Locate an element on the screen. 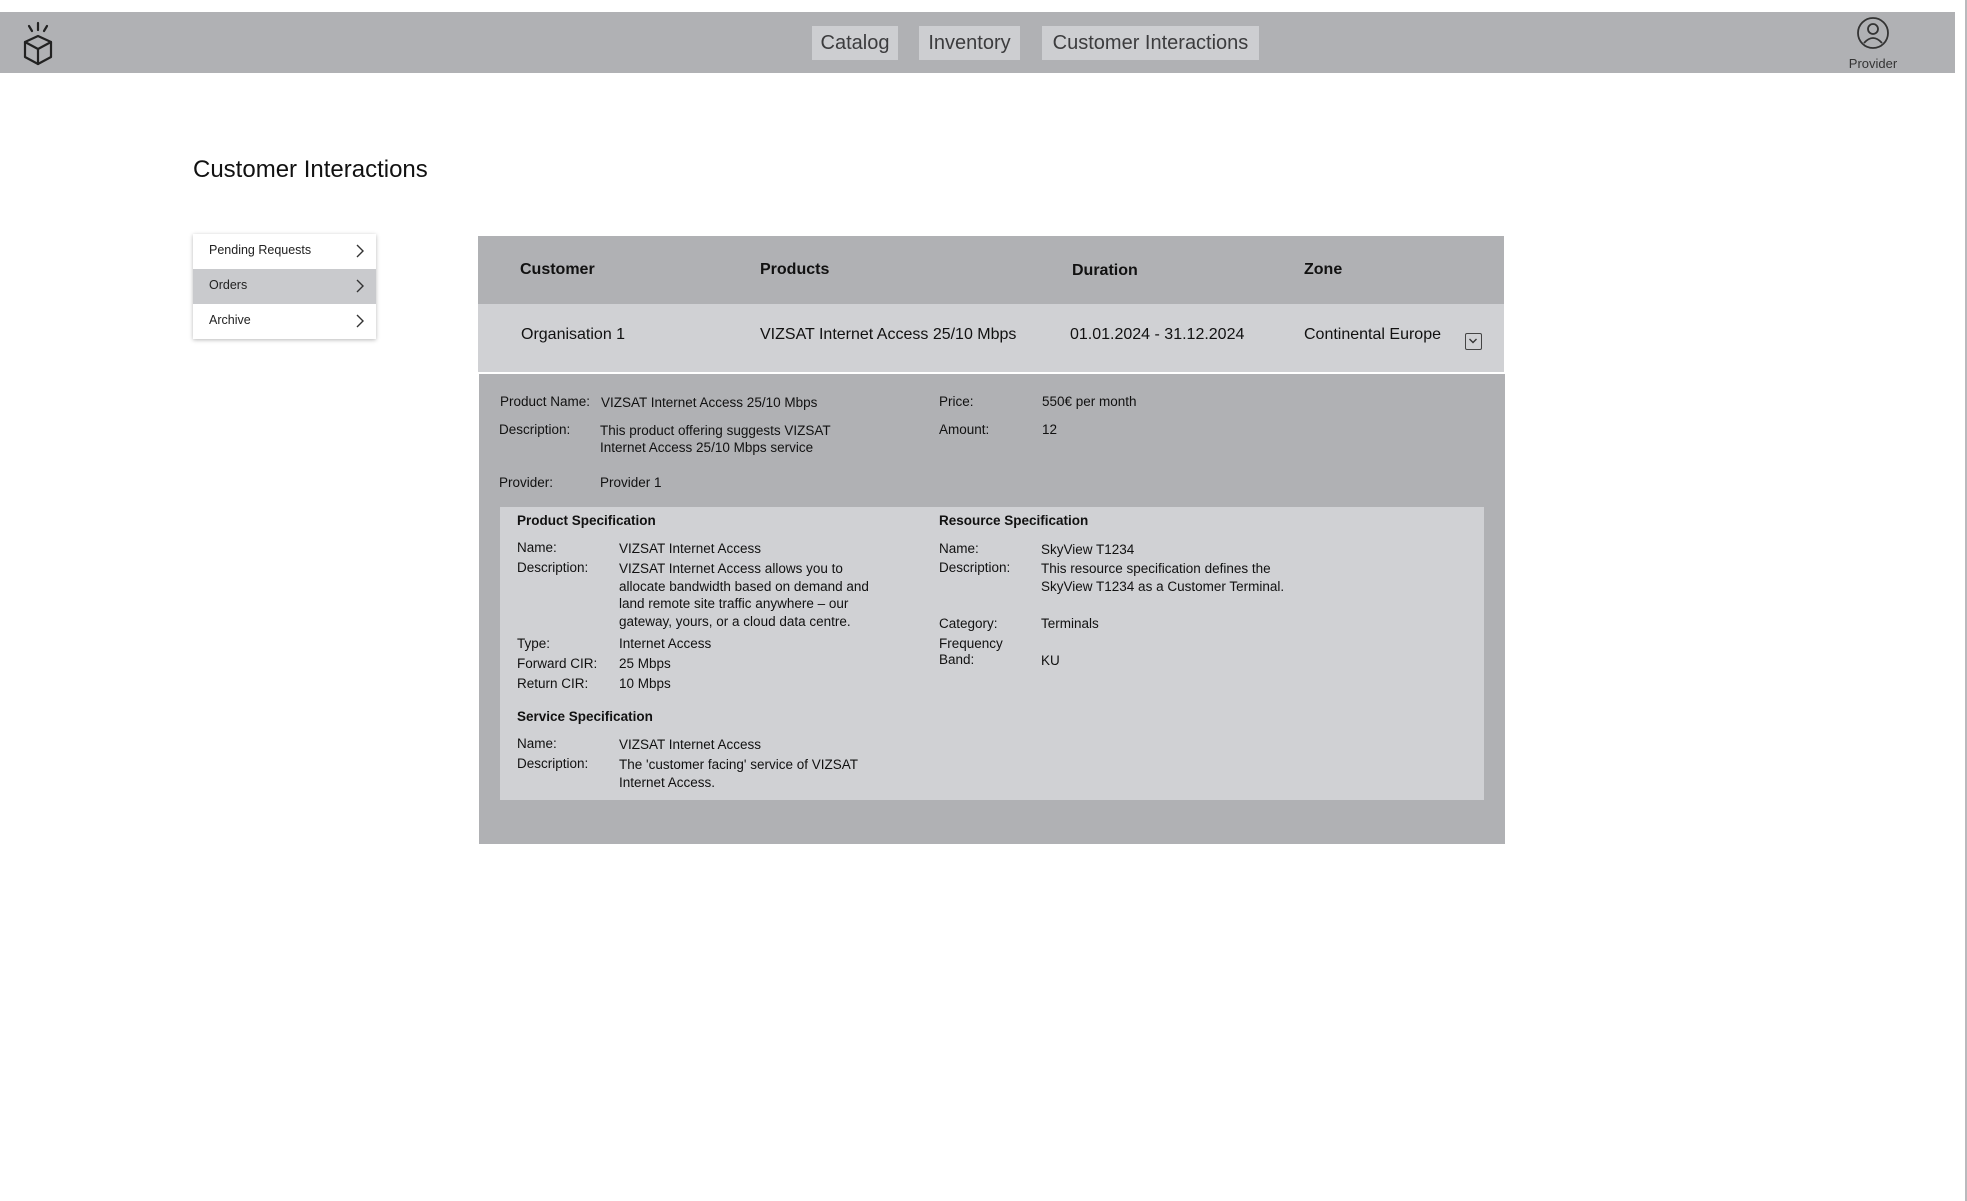 The width and height of the screenshot is (1967, 1201). product-spec-forward-cir-label: Forward CIR: is located at coordinates (557, 663).